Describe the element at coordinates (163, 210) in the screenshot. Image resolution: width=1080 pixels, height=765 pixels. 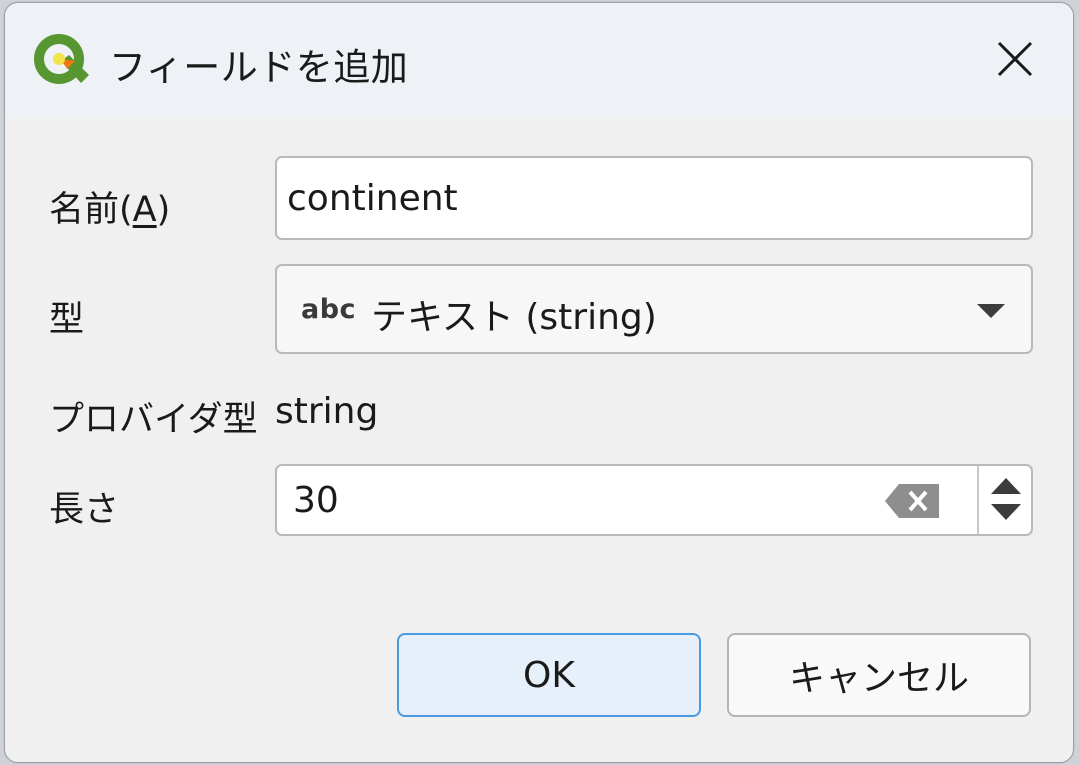
I see `name-label-suffix: )` at that location.